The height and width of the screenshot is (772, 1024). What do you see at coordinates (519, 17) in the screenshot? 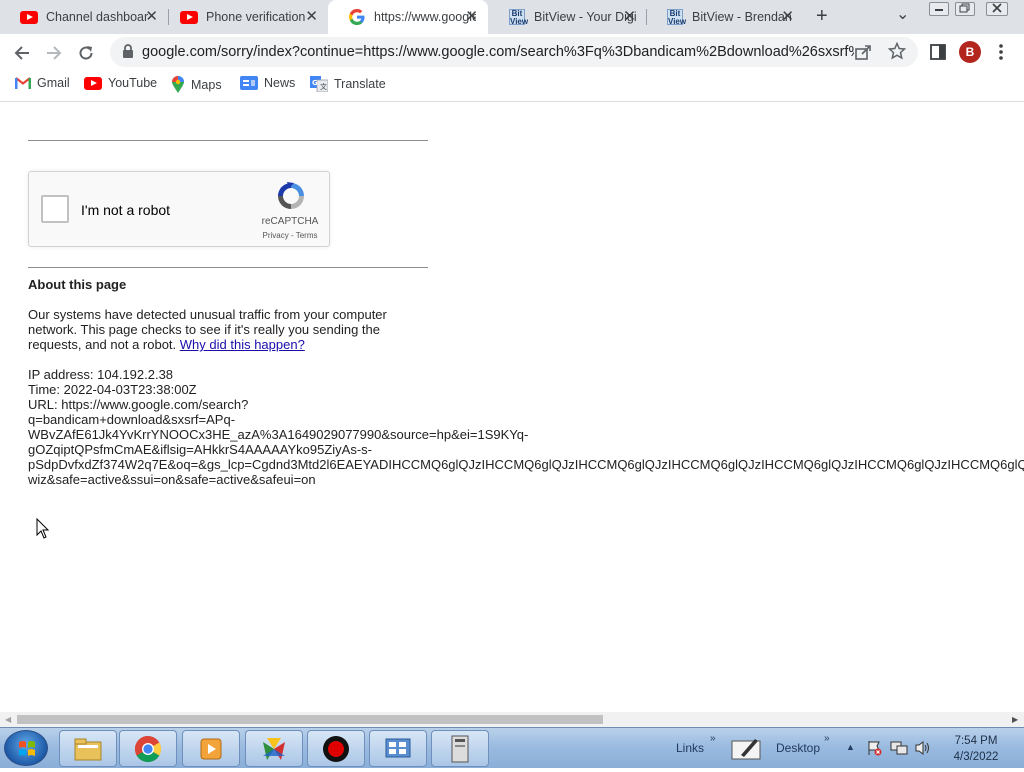
I see `bitview-icon: Bit View` at bounding box center [519, 17].